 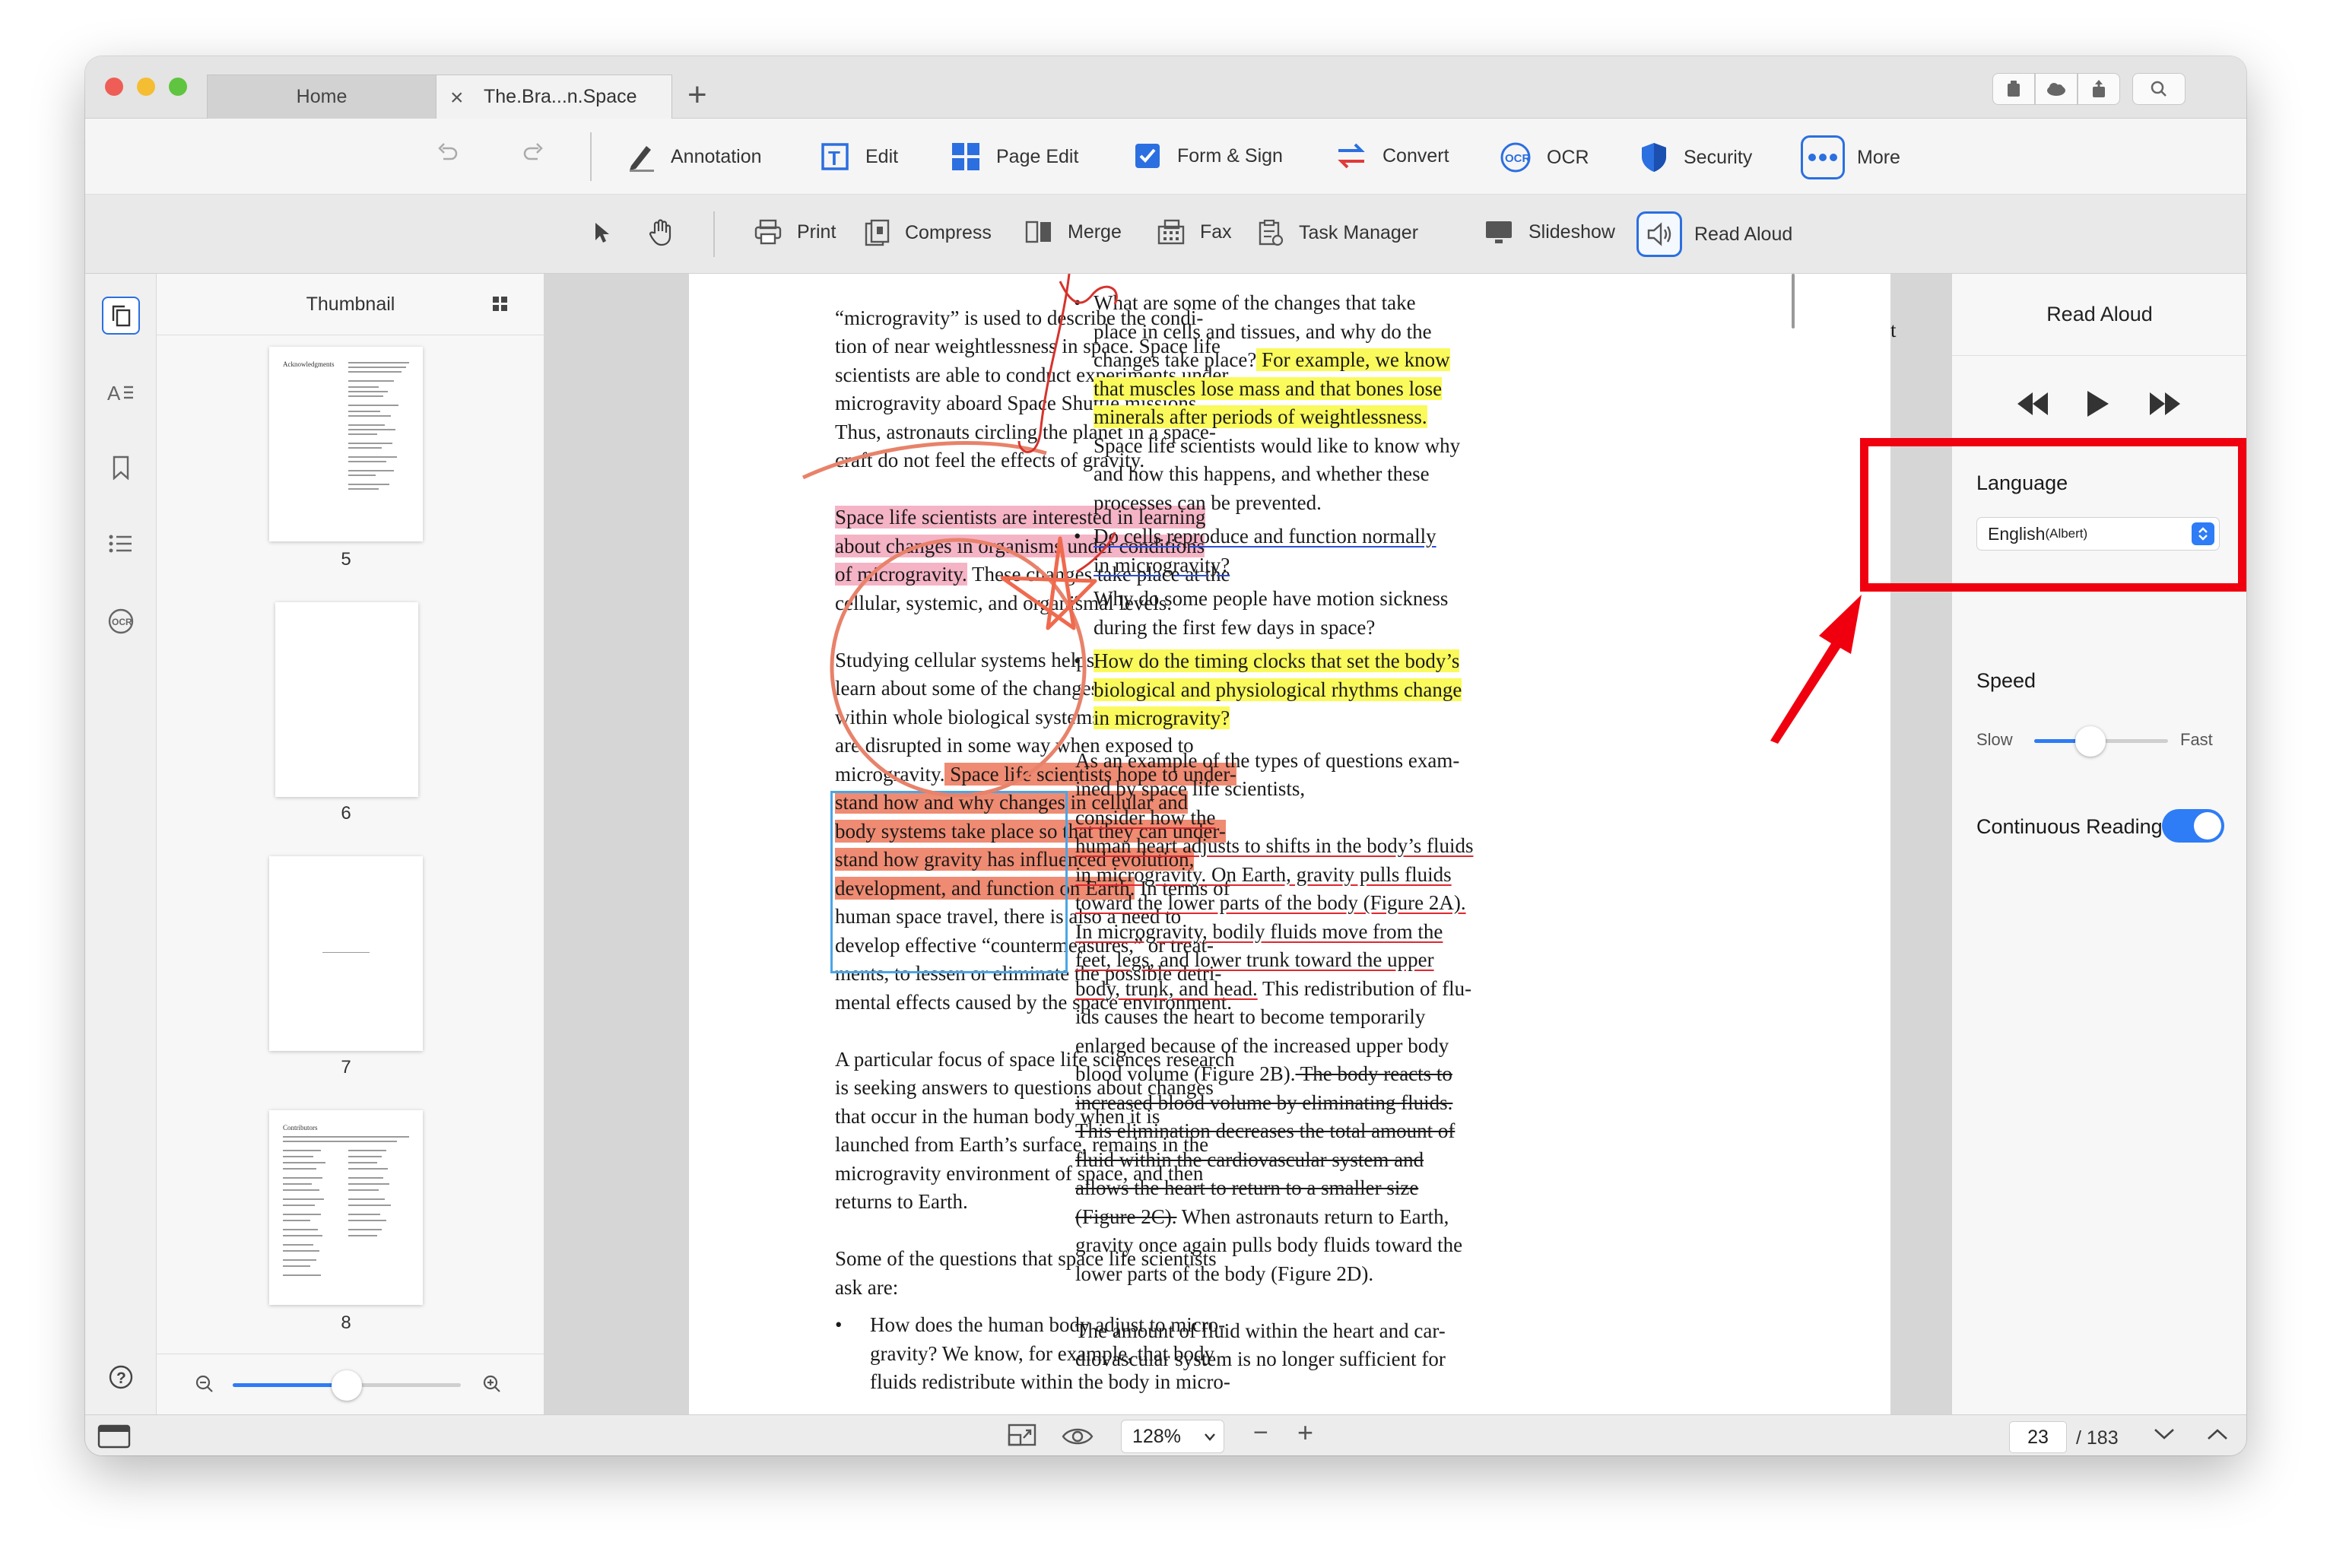 What do you see at coordinates (346, 444) in the screenshot?
I see `thumbnail-page-5: Acknowledgments` at bounding box center [346, 444].